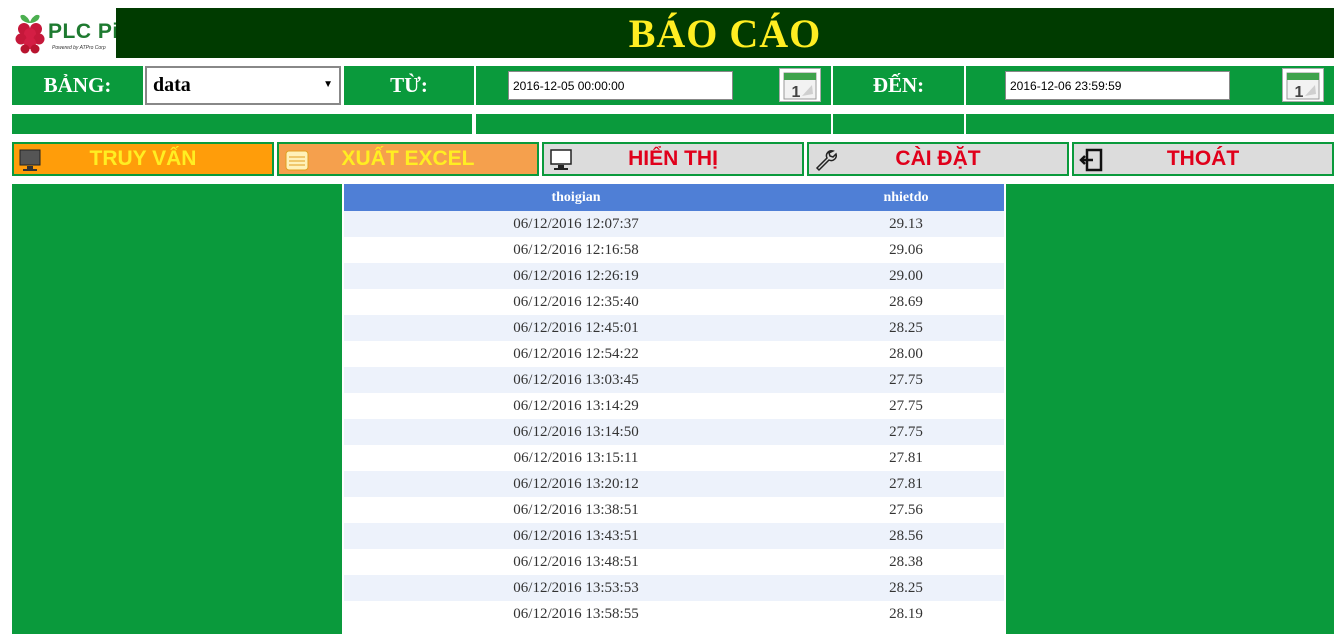 This screenshot has height=634, width=1336. I want to click on to-date-input: 2016-12-06 23:59:59, so click(1117, 85).